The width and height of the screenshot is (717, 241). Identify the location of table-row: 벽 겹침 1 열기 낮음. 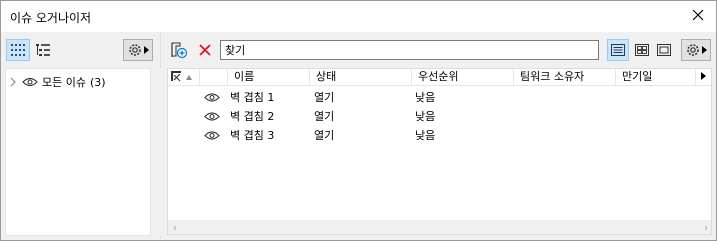
(439, 97).